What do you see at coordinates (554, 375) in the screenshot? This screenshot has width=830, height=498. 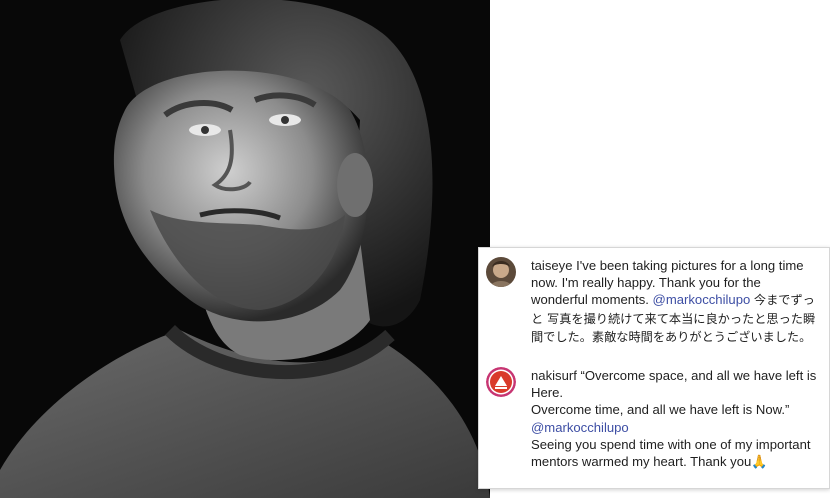 I see `comment-username: nakisurf` at bounding box center [554, 375].